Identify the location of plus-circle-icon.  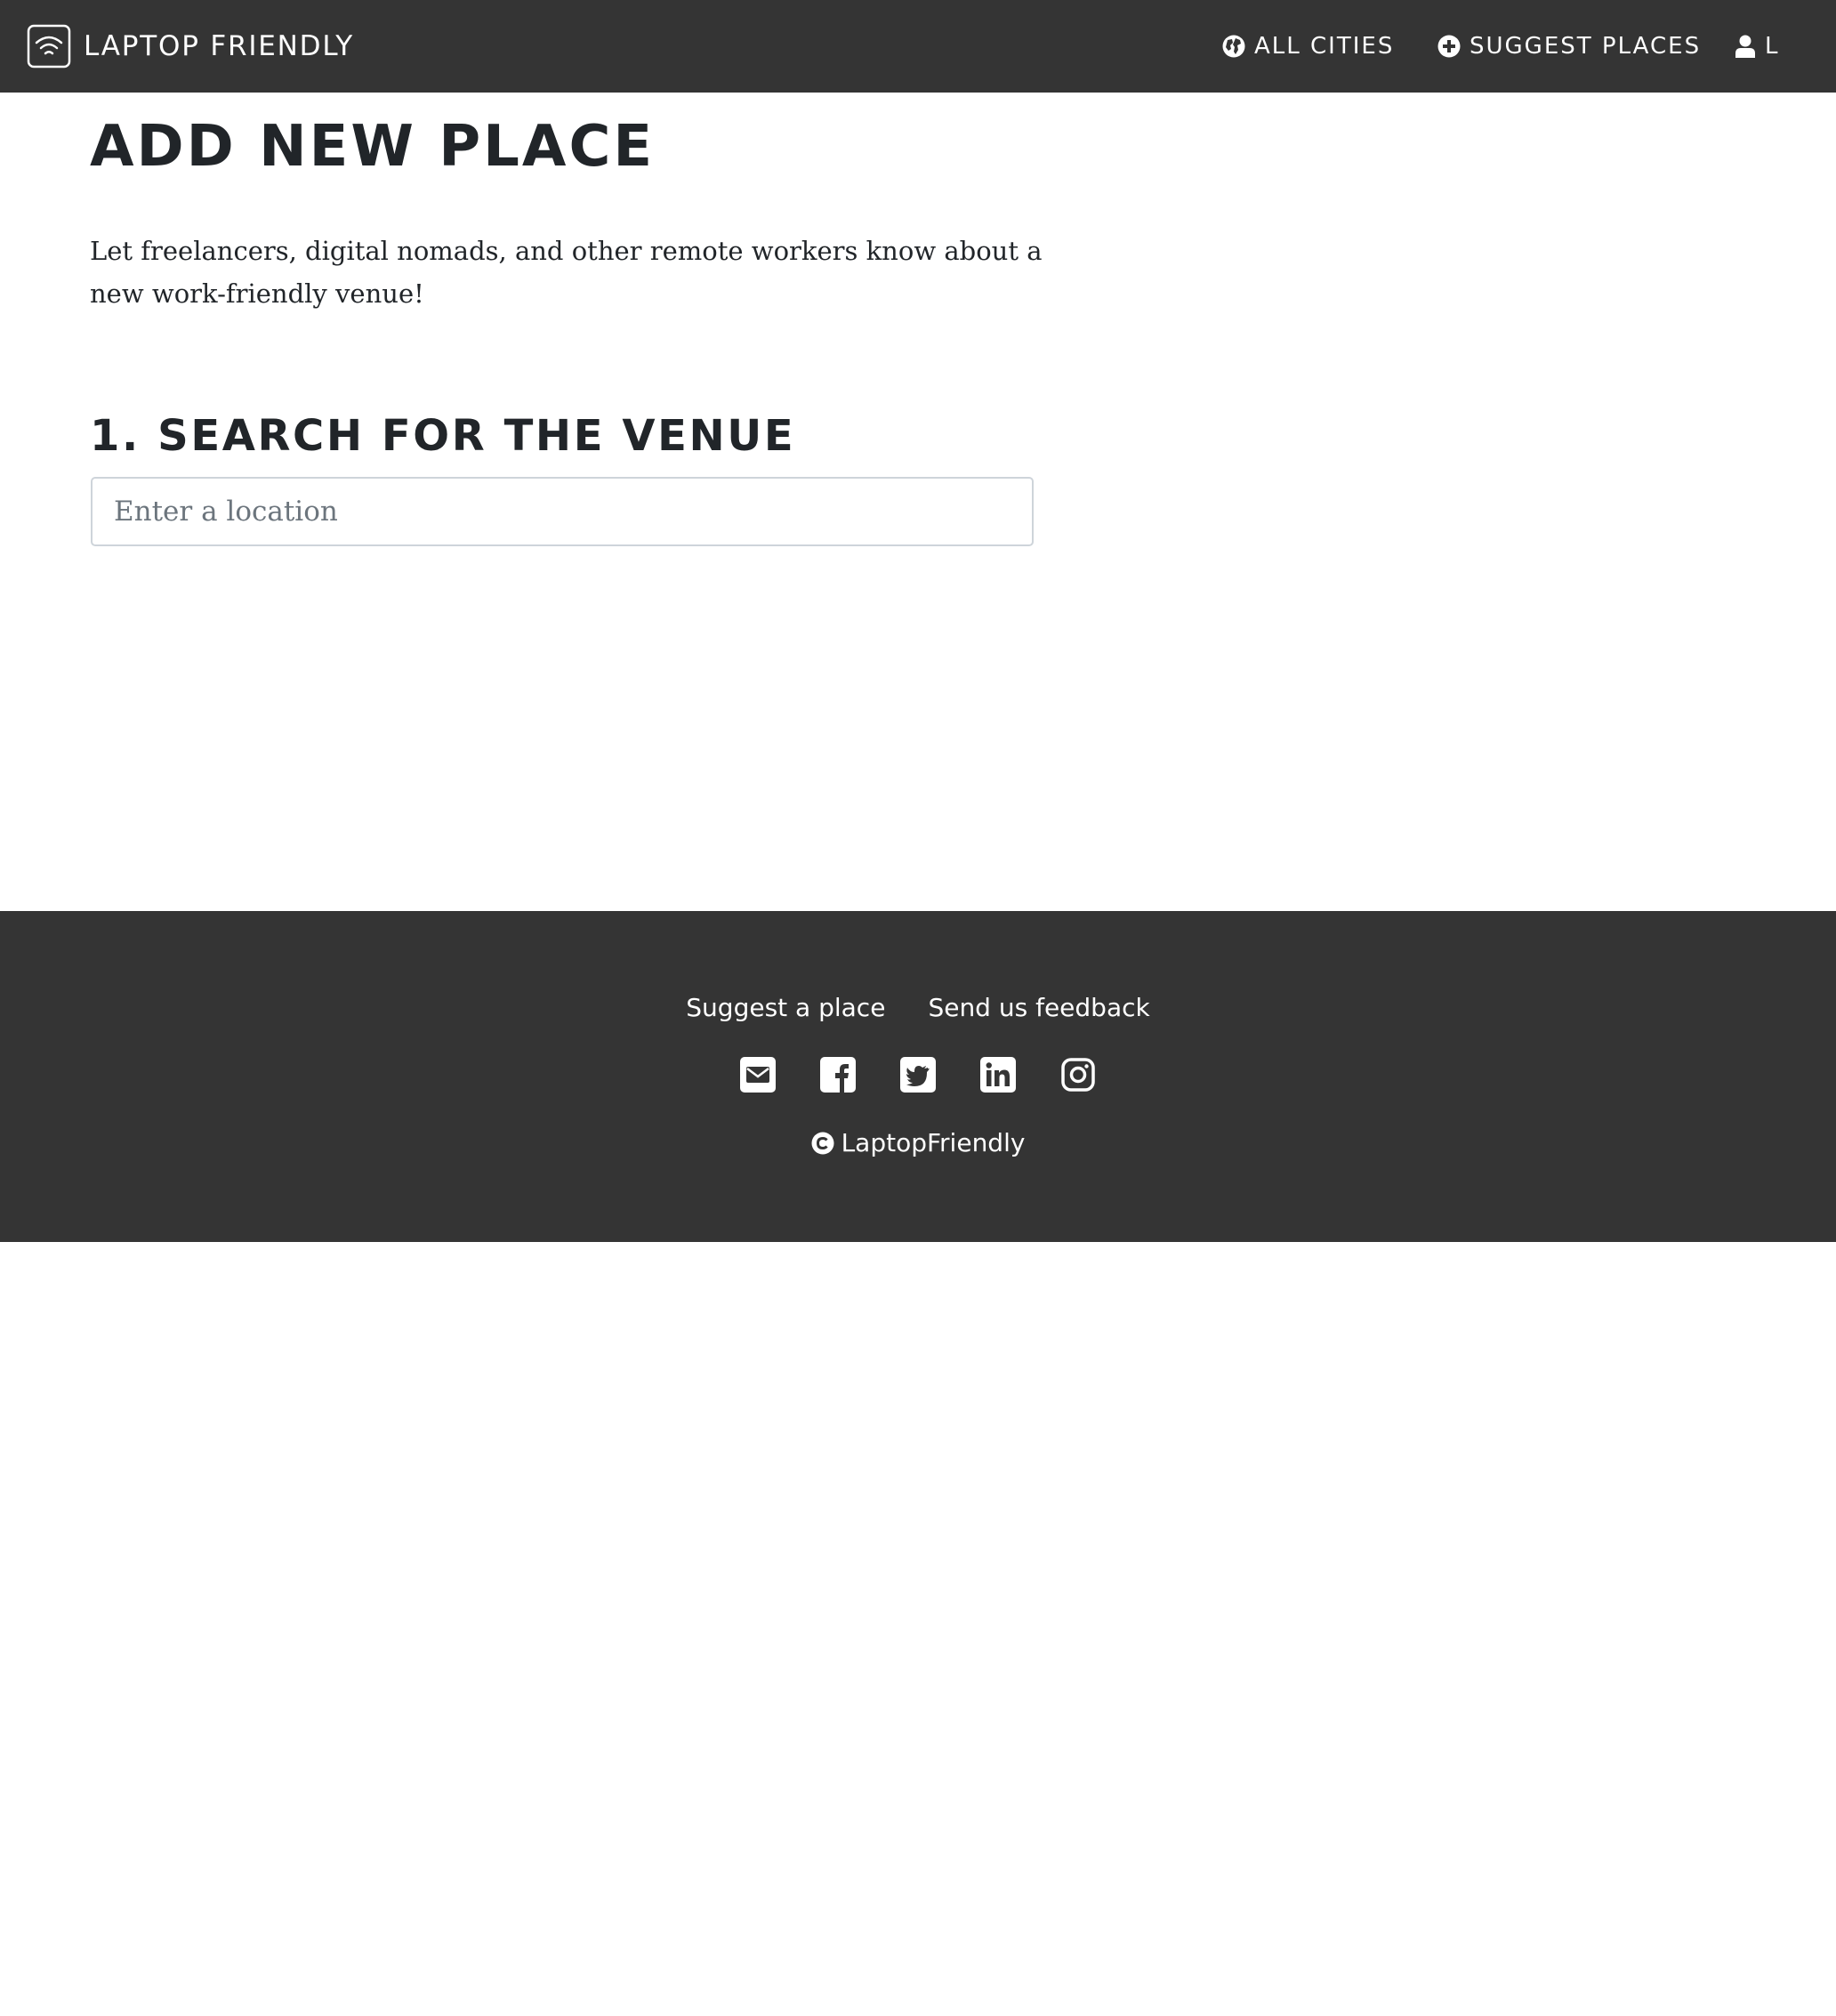
(1449, 46).